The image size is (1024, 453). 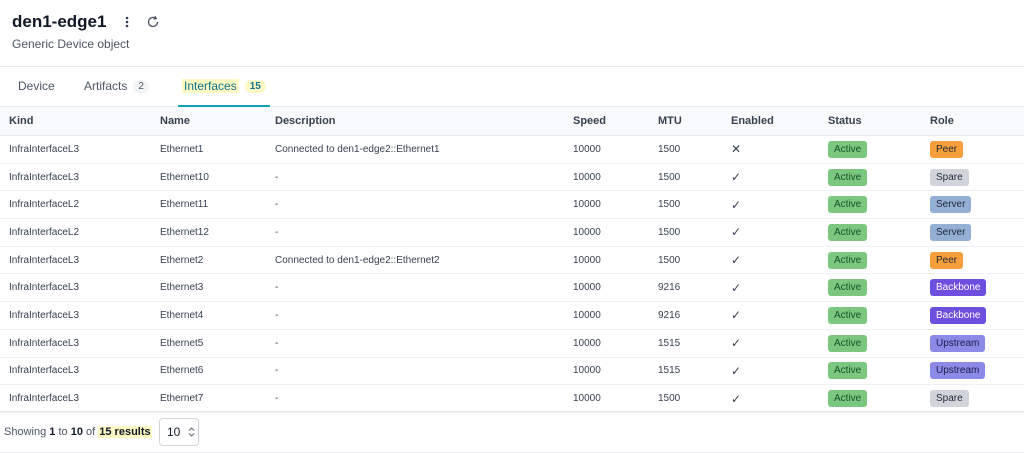 I want to click on pagination-footer: Showing 1 to 10 of 15 results 10, so click(x=512, y=432).